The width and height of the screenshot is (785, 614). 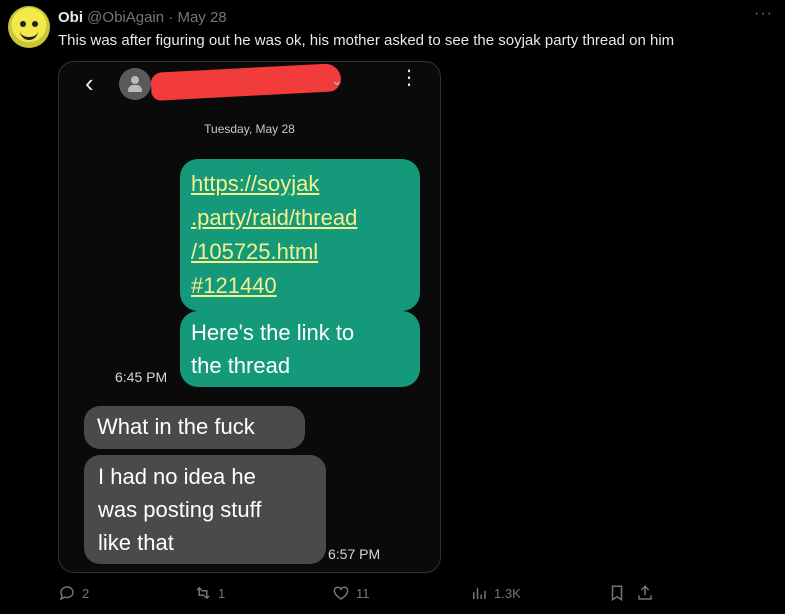 I want to click on bookmark-icon, so click(x=617, y=593).